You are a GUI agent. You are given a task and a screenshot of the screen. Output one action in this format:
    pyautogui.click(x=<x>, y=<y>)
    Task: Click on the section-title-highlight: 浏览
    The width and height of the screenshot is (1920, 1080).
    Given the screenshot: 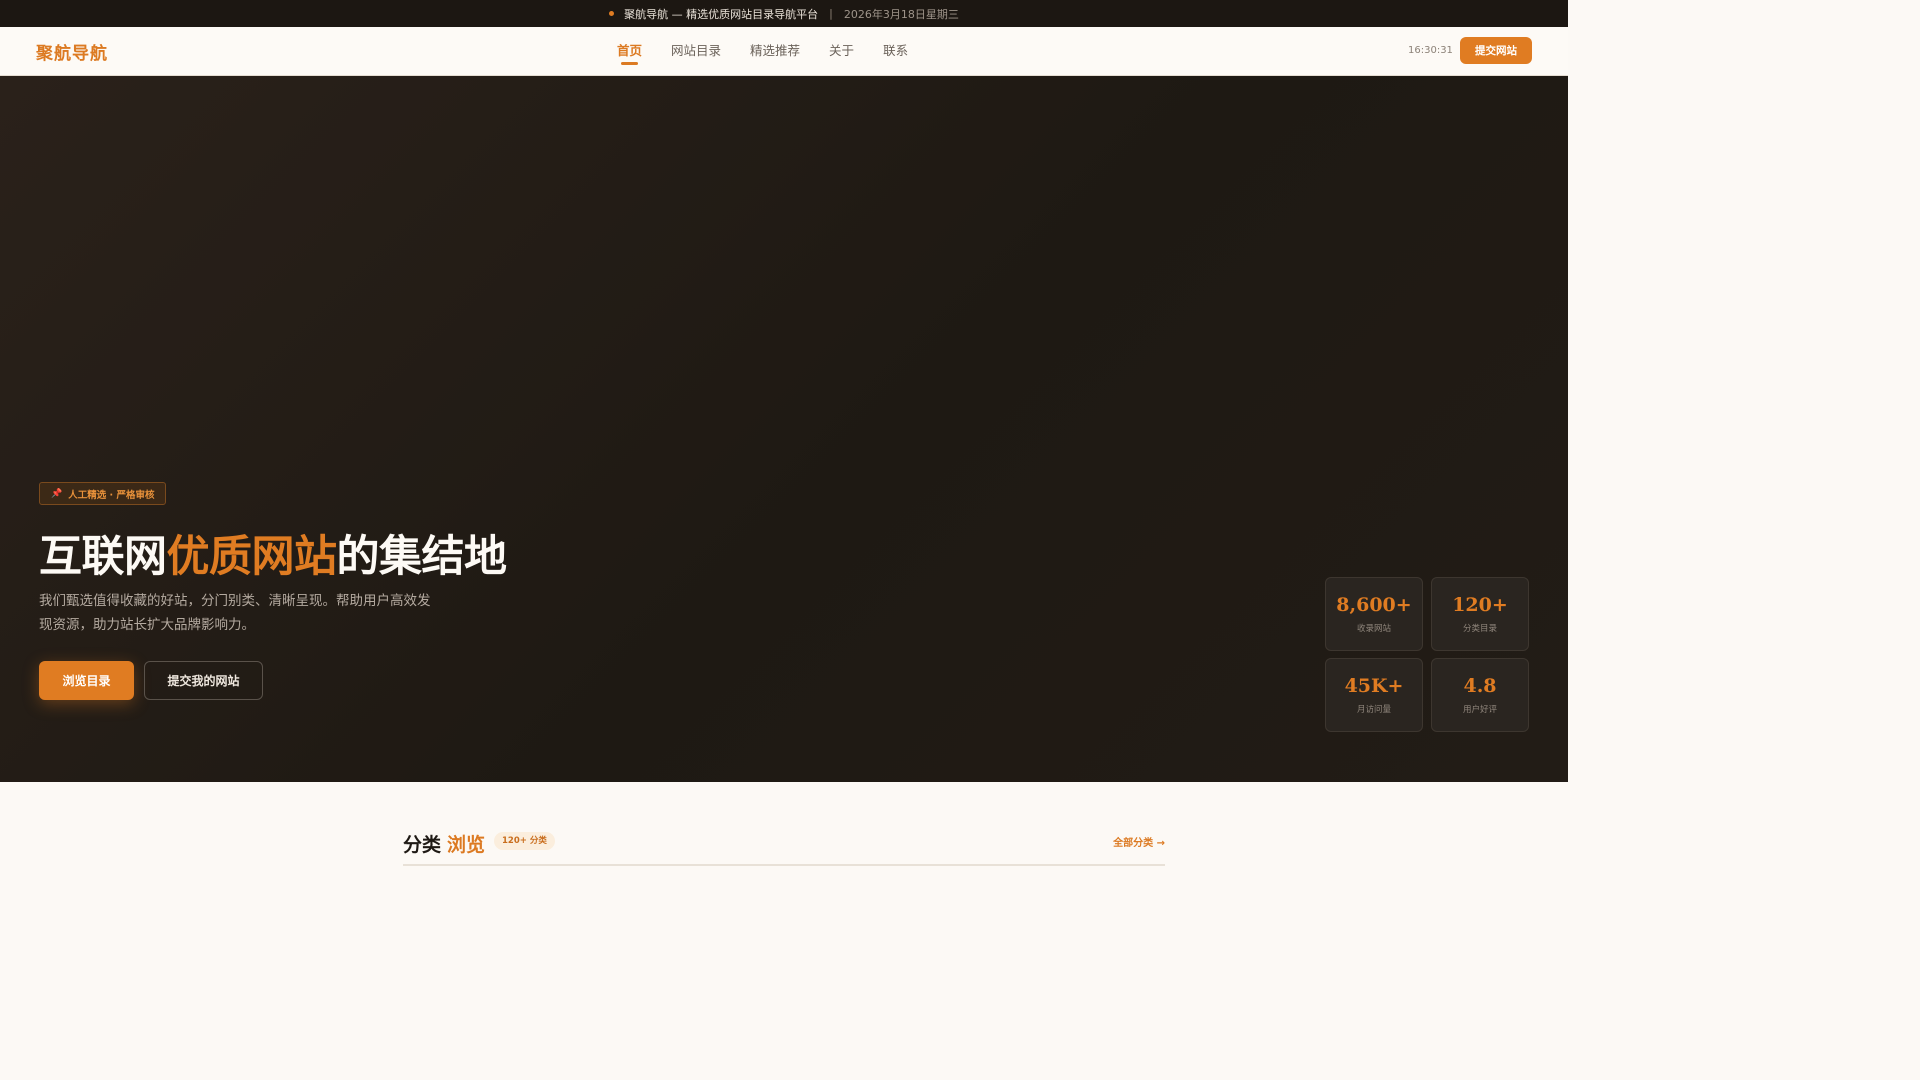 What is the action you would take?
    pyautogui.click(x=466, y=845)
    